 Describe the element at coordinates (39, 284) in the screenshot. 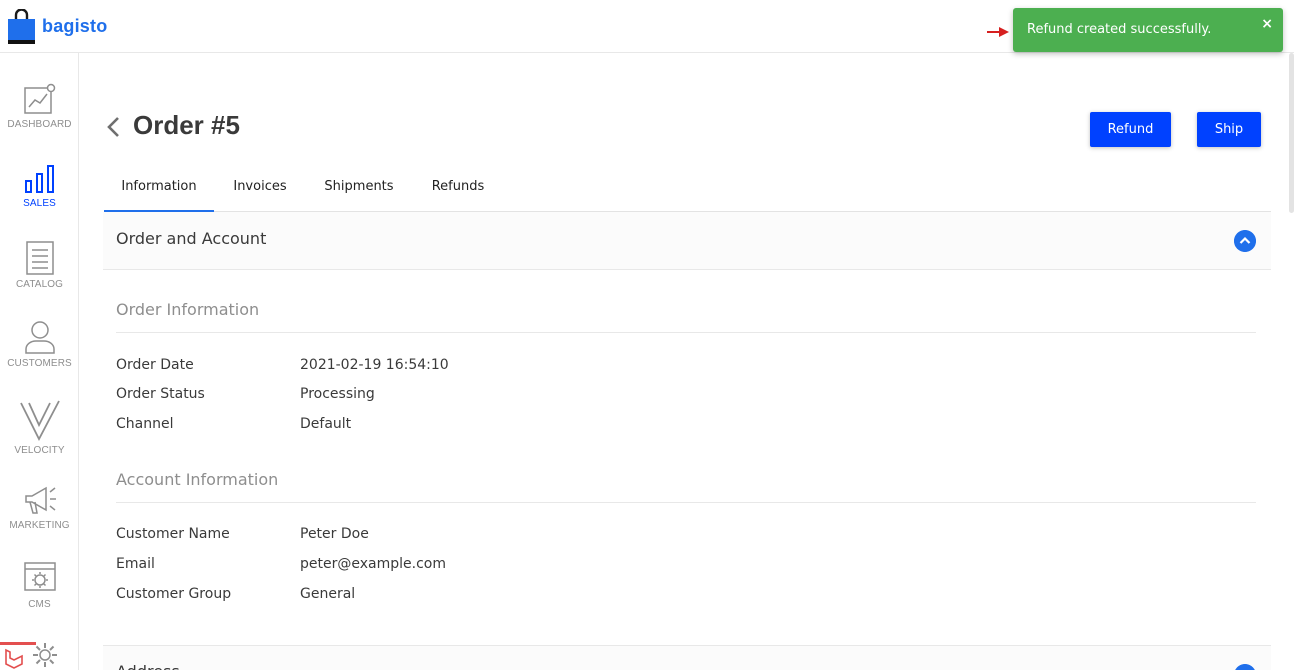

I see `sidebar-label: CATALOG` at that location.